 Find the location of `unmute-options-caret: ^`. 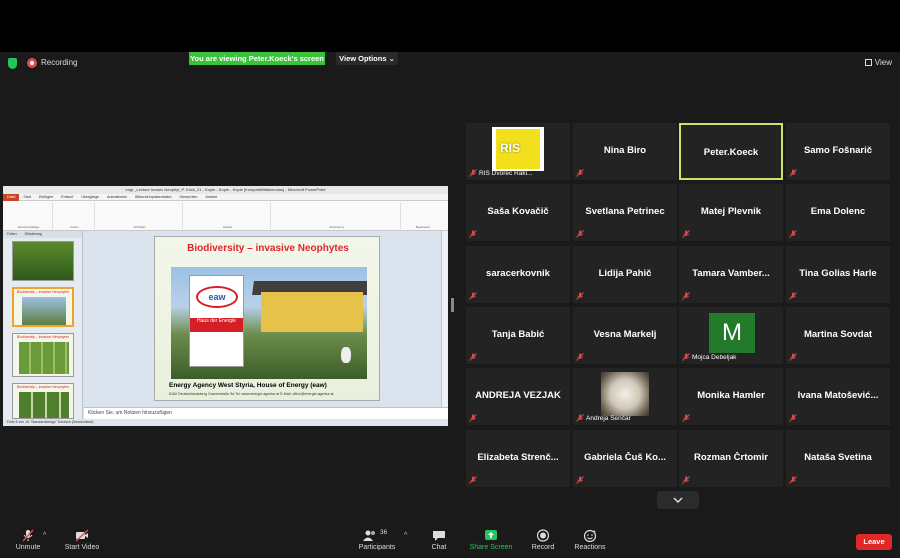

unmute-options-caret: ^ is located at coordinates (44, 535).